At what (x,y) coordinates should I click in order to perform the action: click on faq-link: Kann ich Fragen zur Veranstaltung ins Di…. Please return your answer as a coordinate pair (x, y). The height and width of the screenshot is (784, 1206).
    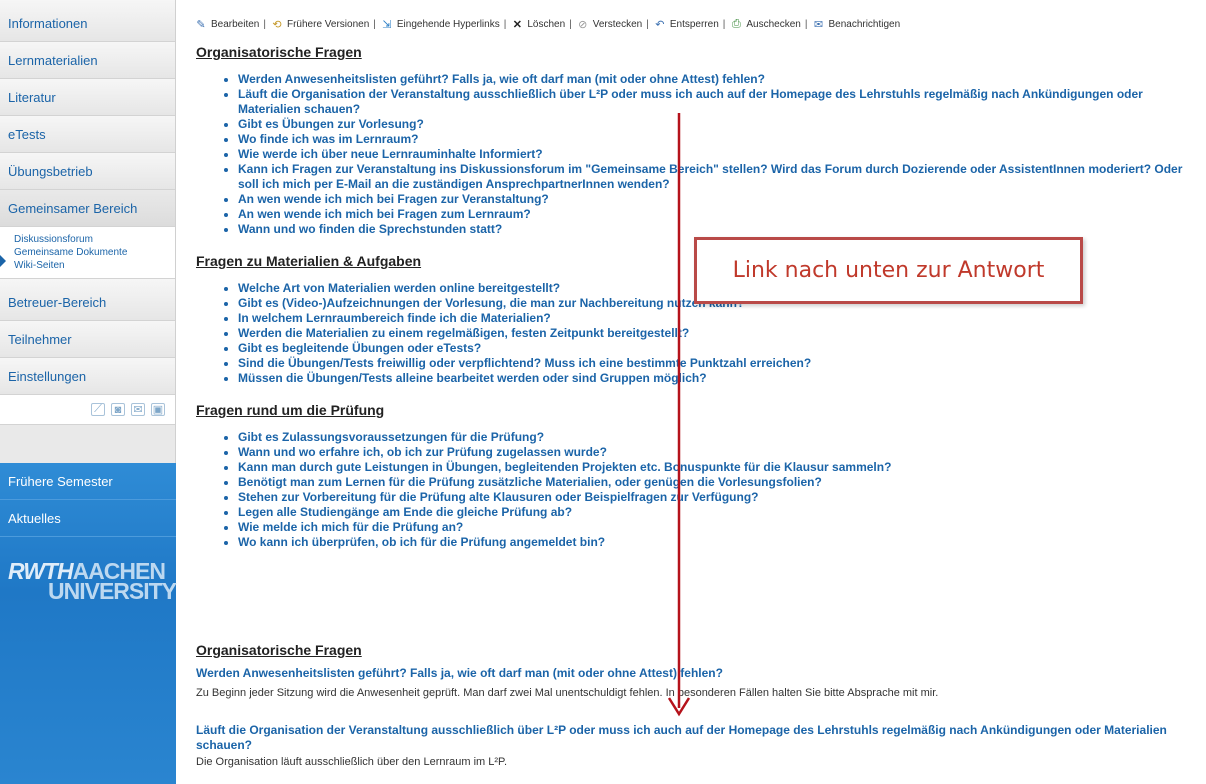
    Looking at the image, I should click on (710, 176).